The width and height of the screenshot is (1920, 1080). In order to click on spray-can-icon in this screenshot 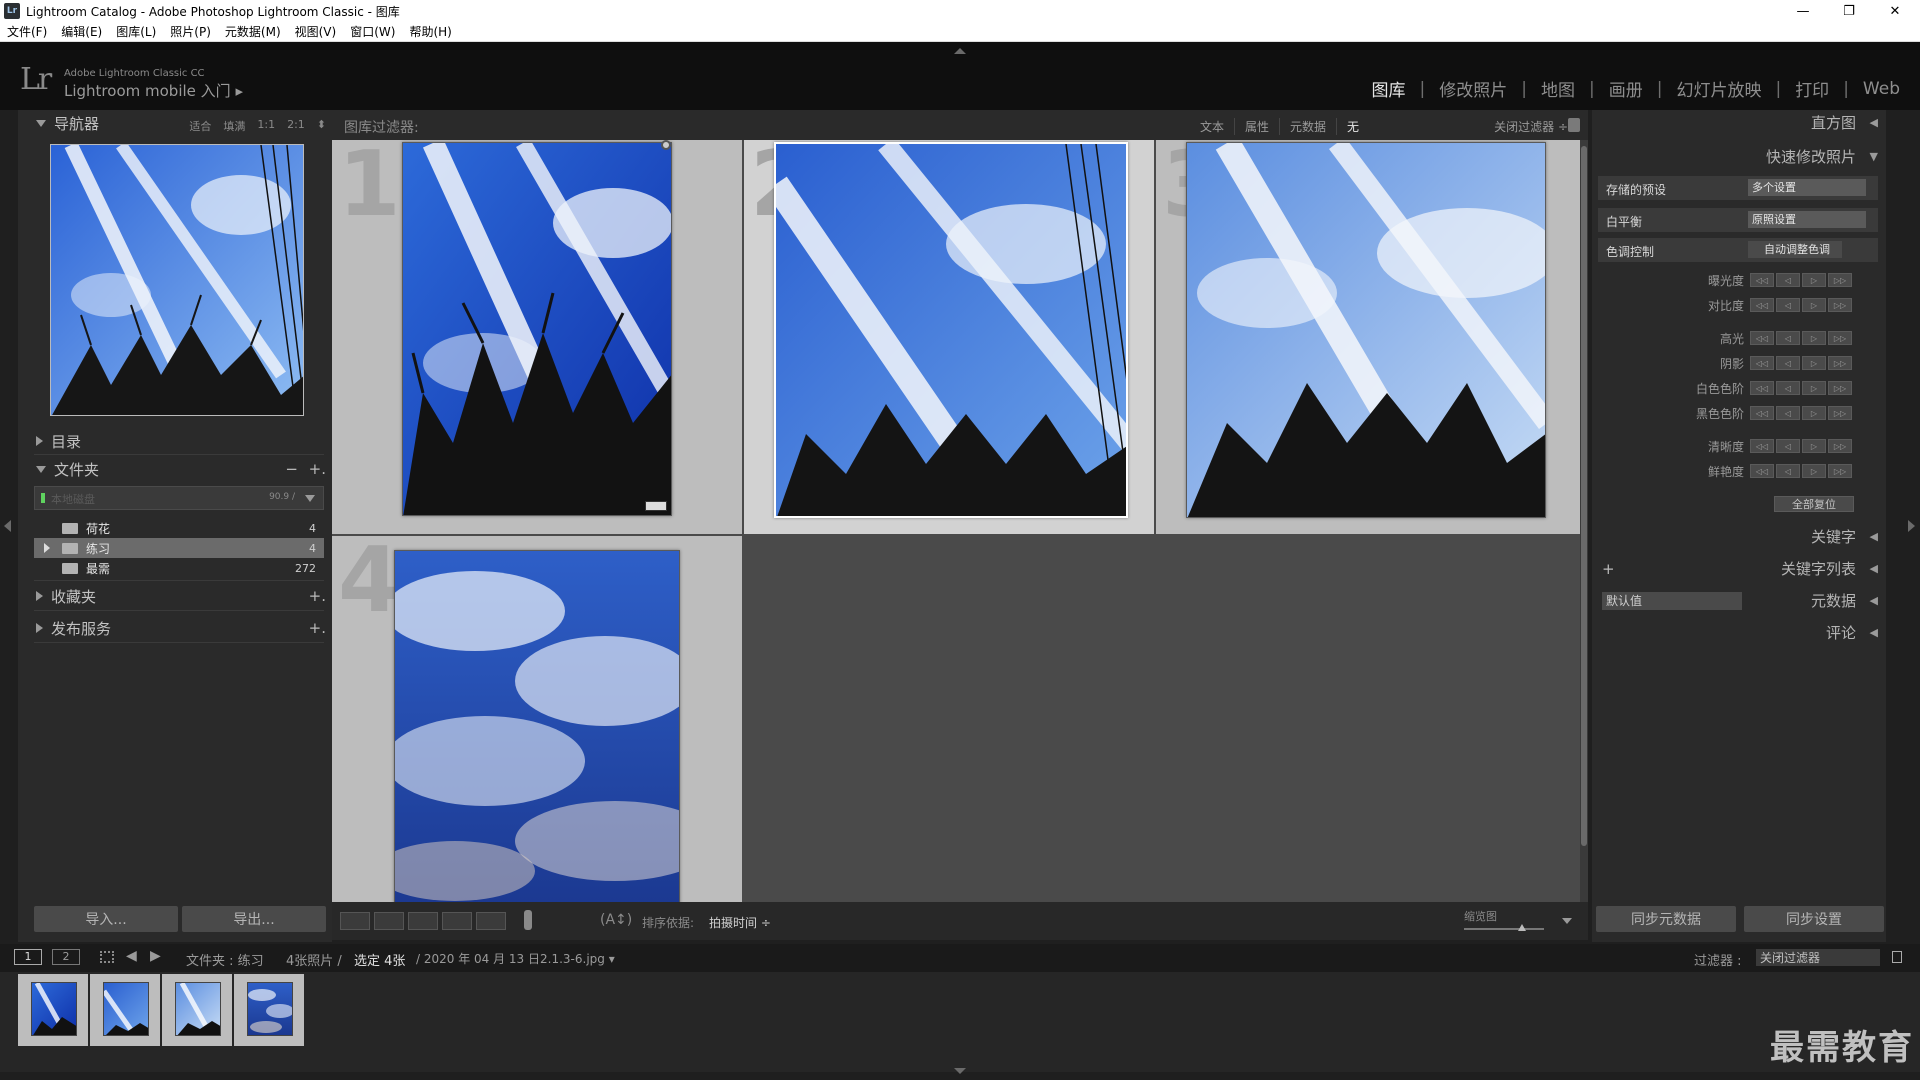, I will do `click(528, 920)`.